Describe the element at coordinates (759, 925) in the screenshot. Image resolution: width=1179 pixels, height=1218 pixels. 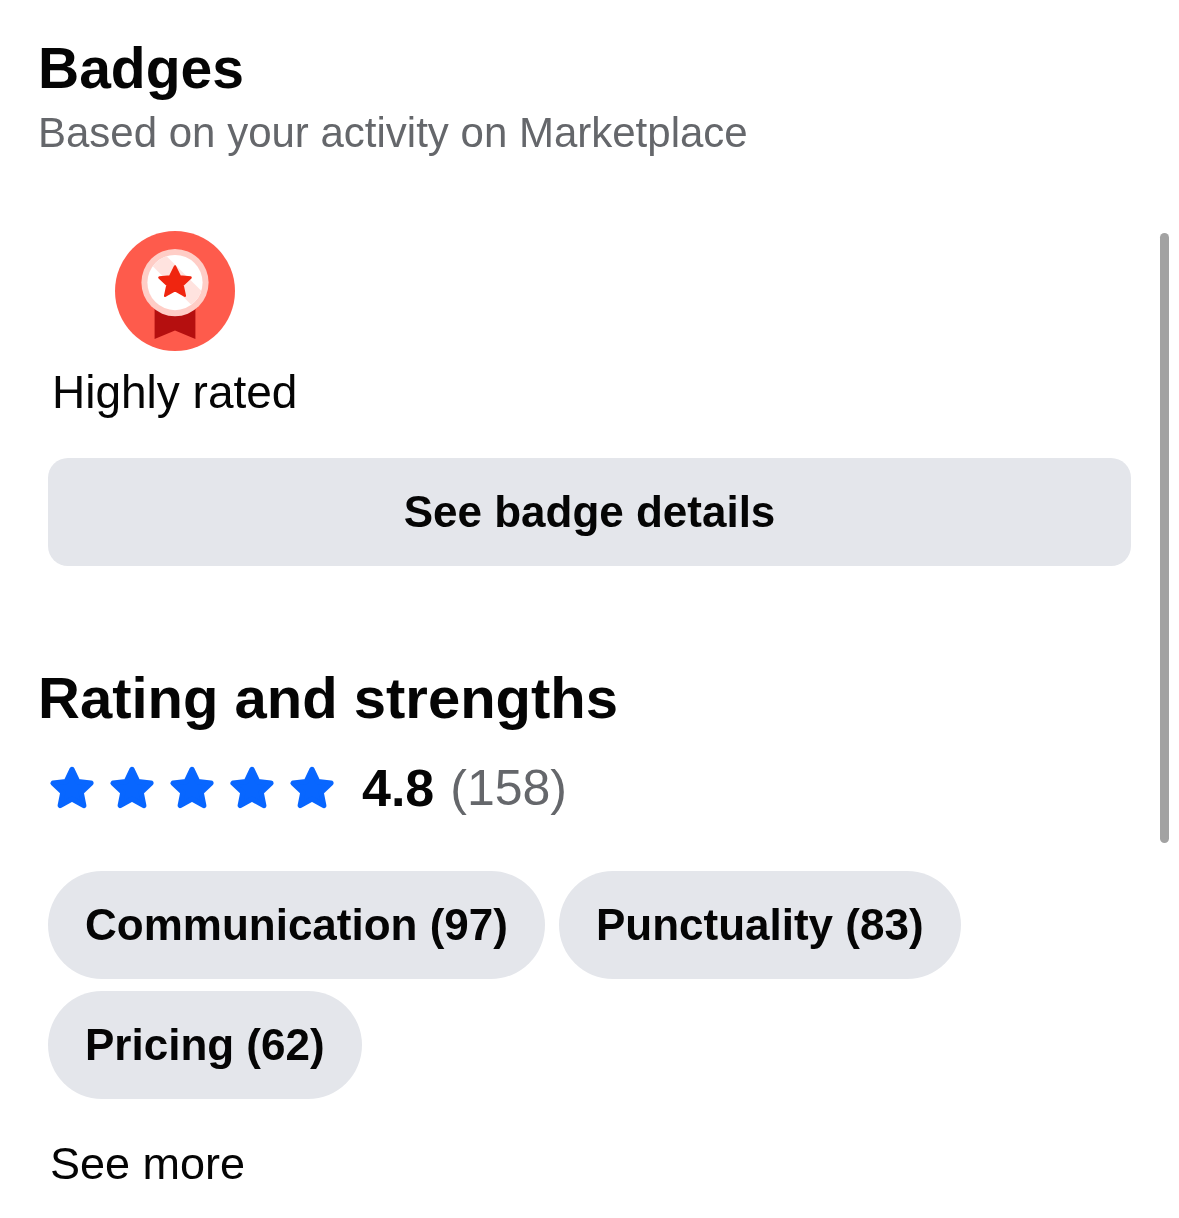
I see `strength-chip: Punctuality (83)` at that location.